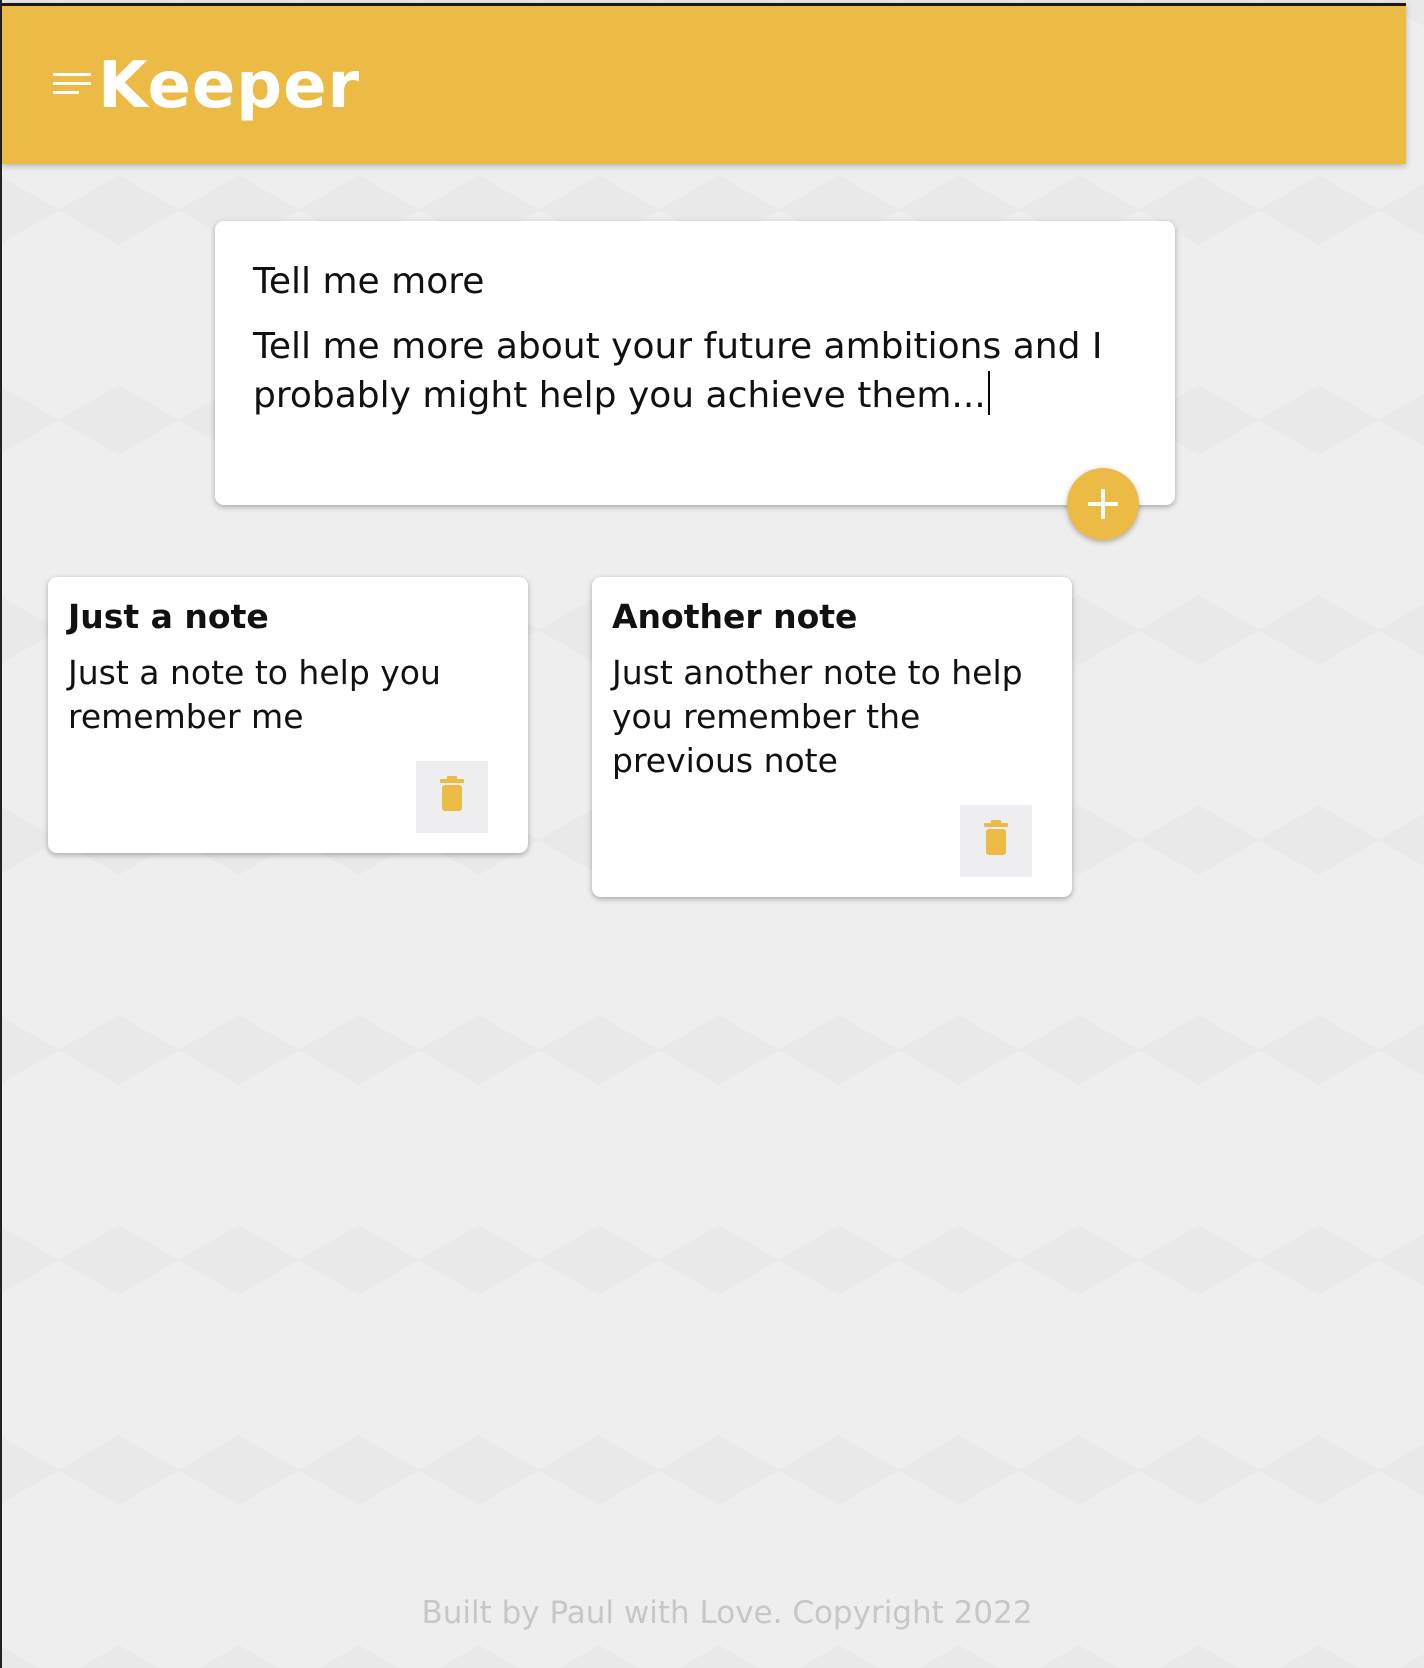 This screenshot has height=1668, width=1424. What do you see at coordinates (735, 616) in the screenshot?
I see `note-title: Another note` at bounding box center [735, 616].